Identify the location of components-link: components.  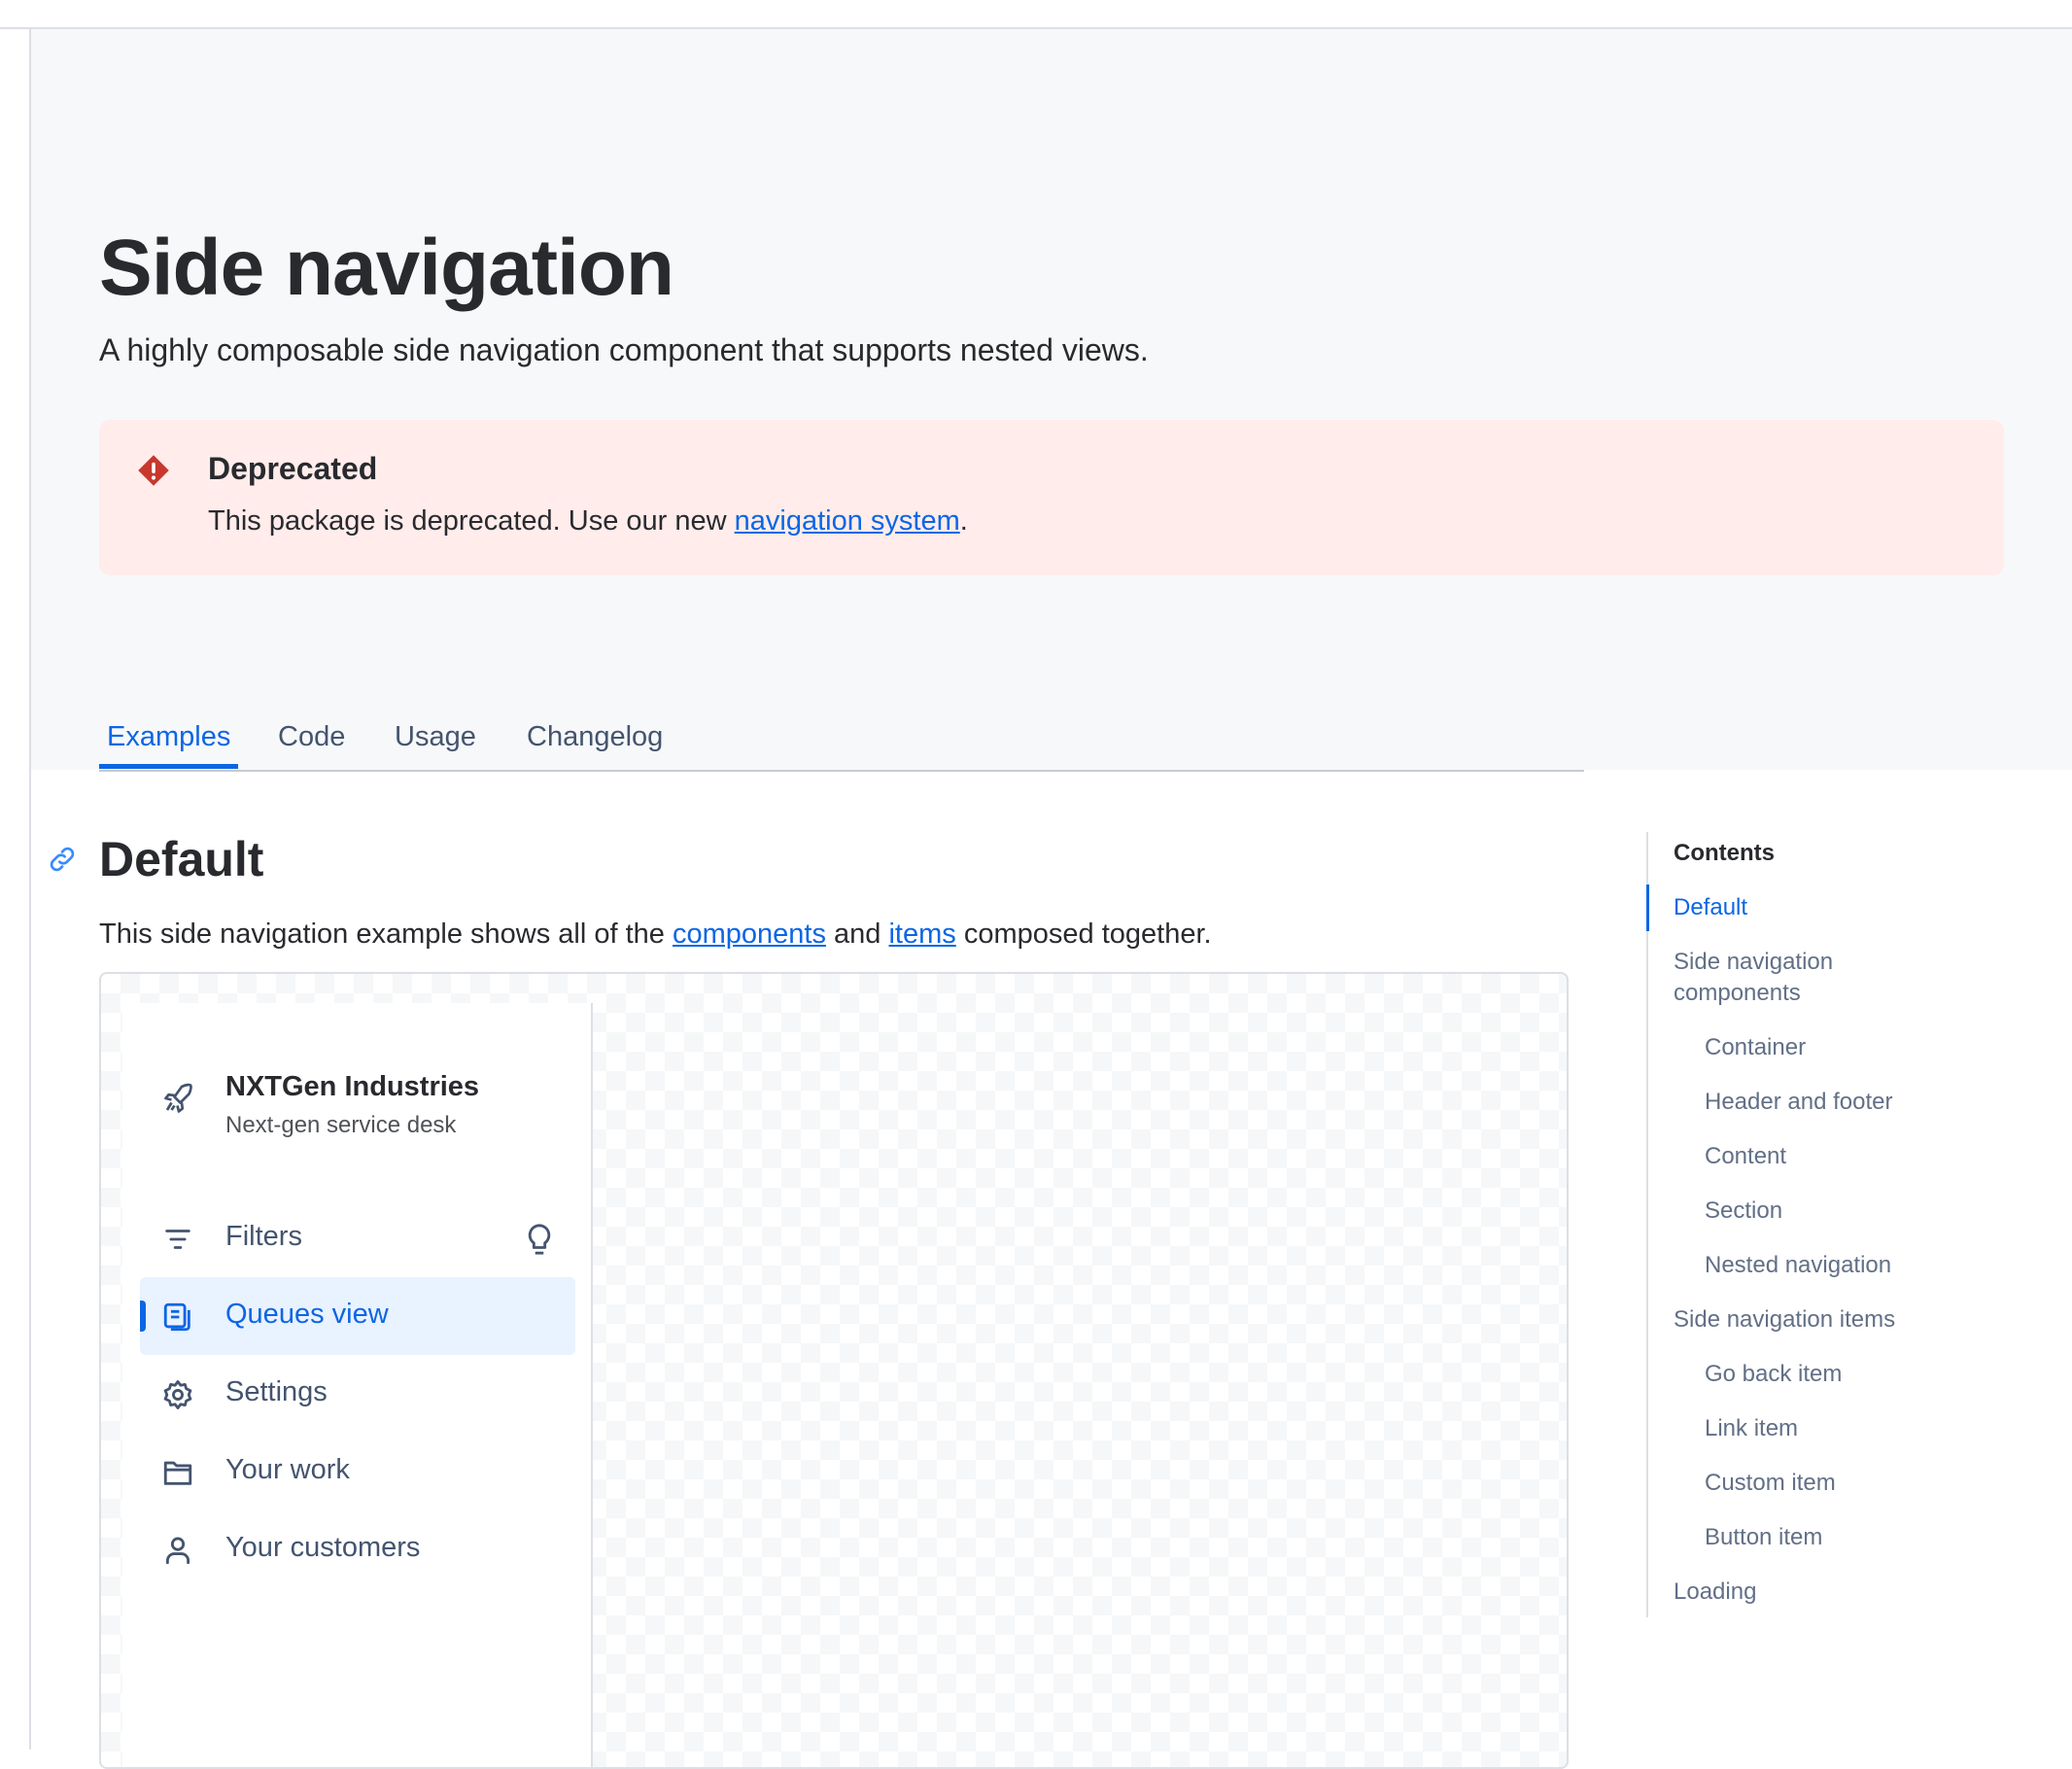
(749, 935).